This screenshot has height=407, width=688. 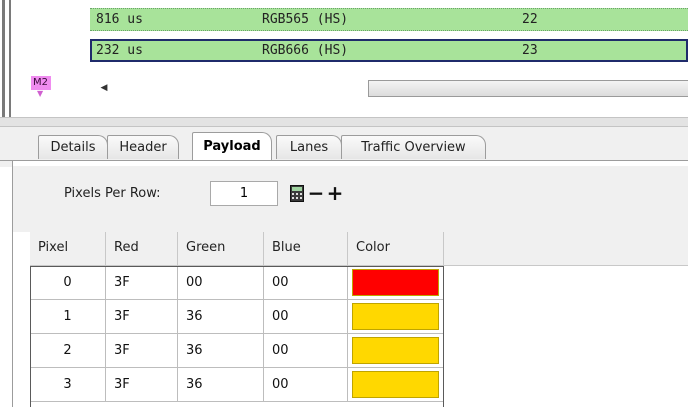 What do you see at coordinates (316, 193) in the screenshot?
I see `decrease-button: −` at bounding box center [316, 193].